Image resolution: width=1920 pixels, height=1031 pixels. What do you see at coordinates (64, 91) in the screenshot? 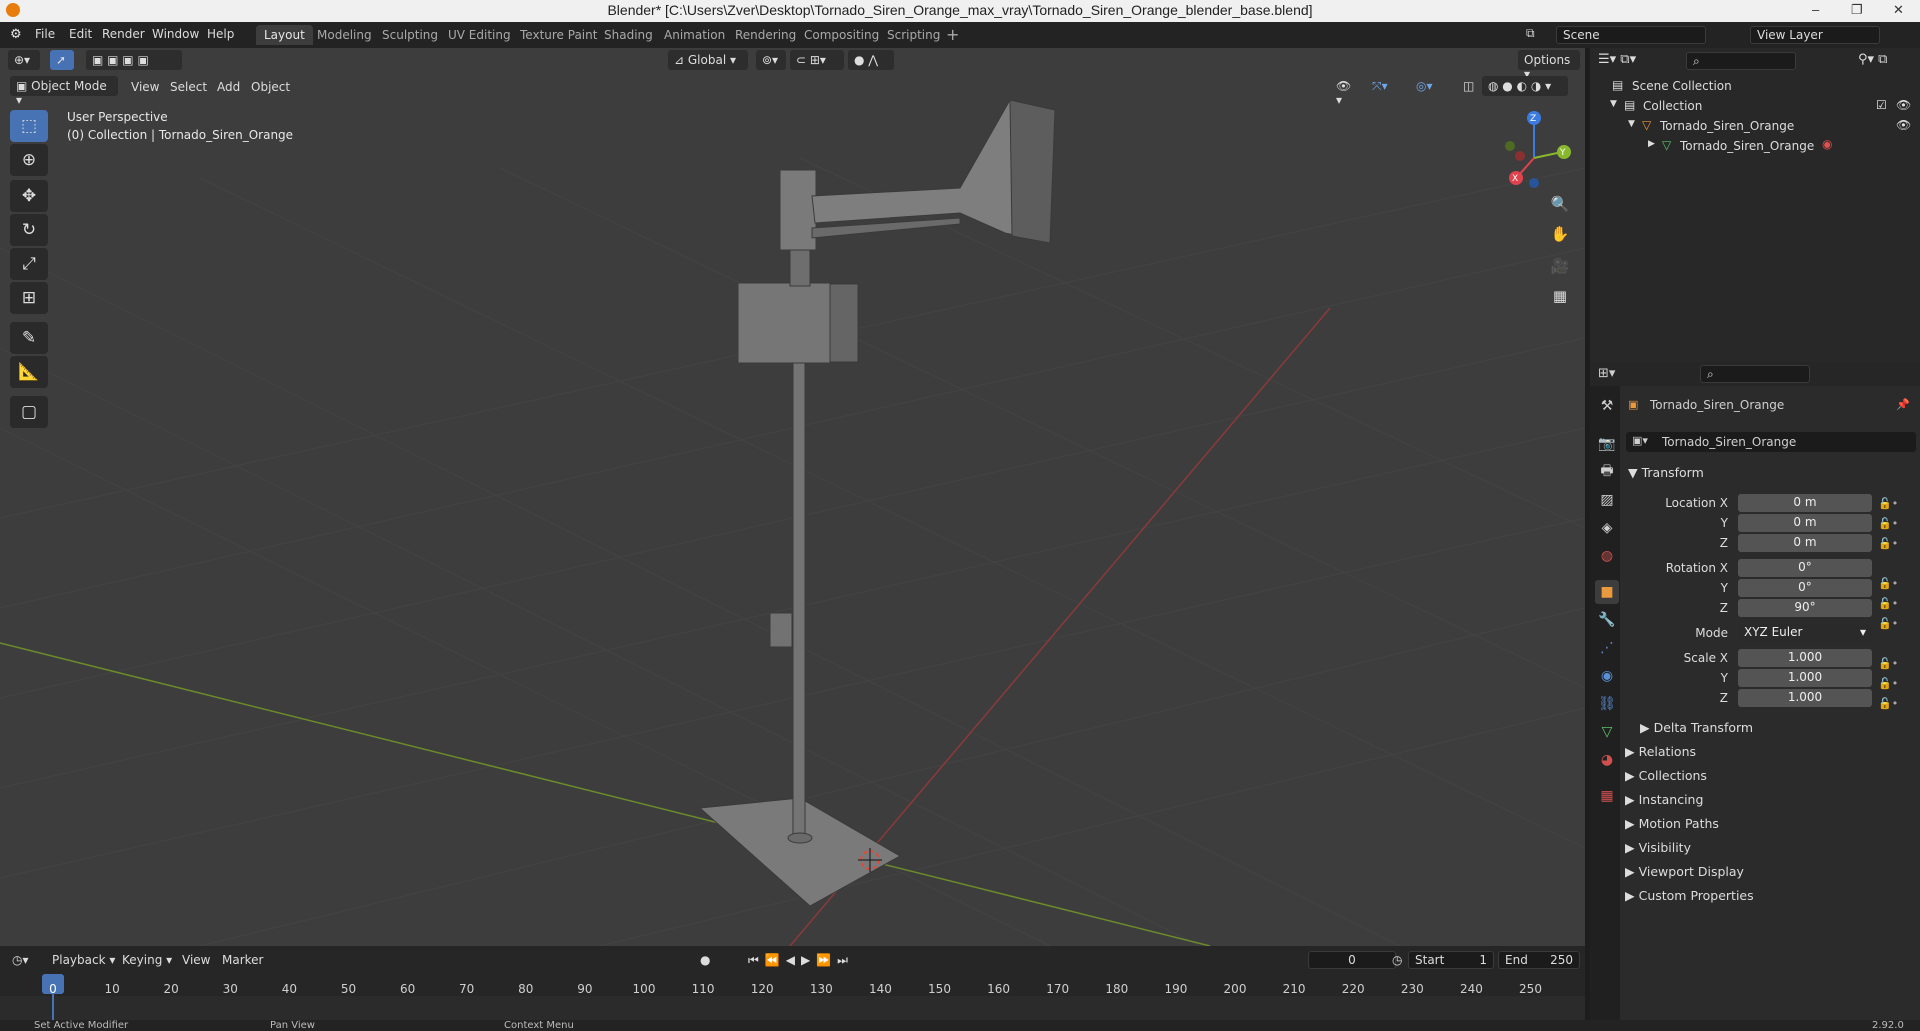
I see `mode-dropdown: ▣ Object Mode ▾` at bounding box center [64, 91].